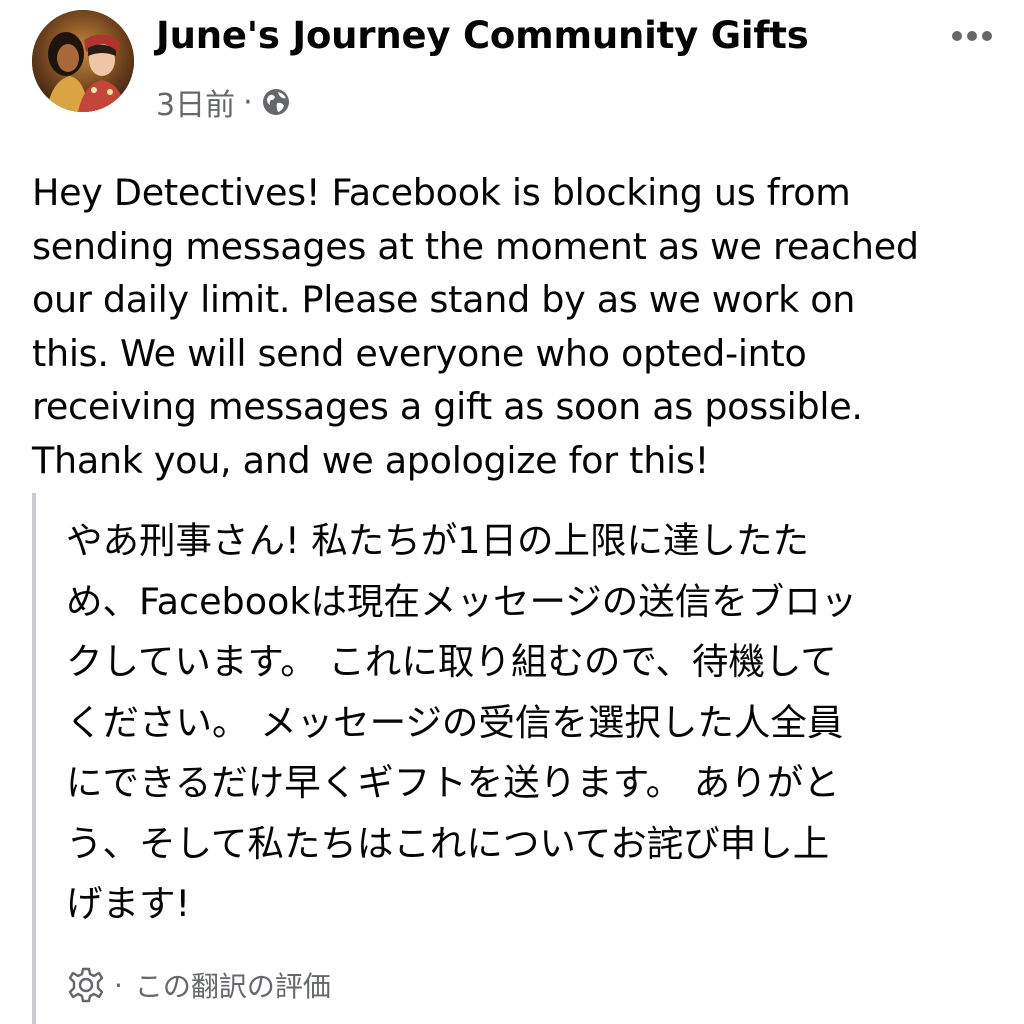 The height and width of the screenshot is (1024, 1024). Describe the element at coordinates (233, 985) in the screenshot. I see `rate-translation-label: この翻訳の評価` at that location.